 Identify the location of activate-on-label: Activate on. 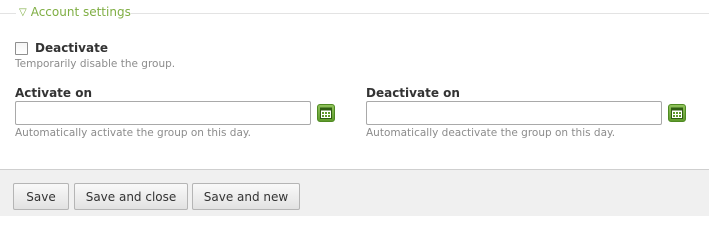
(54, 93).